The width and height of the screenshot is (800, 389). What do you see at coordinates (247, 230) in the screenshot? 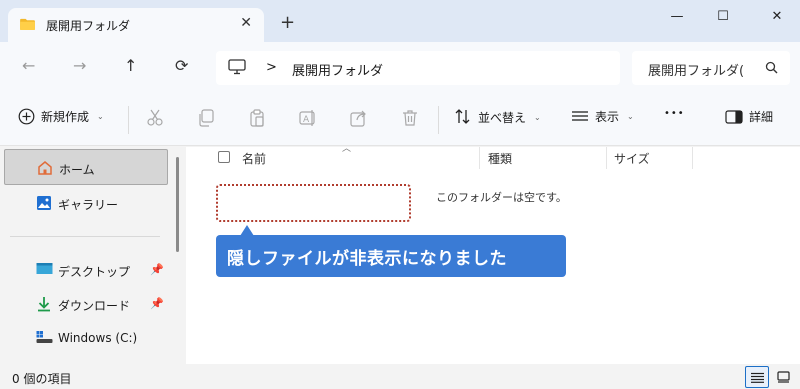
I see `callout-pointer` at bounding box center [247, 230].